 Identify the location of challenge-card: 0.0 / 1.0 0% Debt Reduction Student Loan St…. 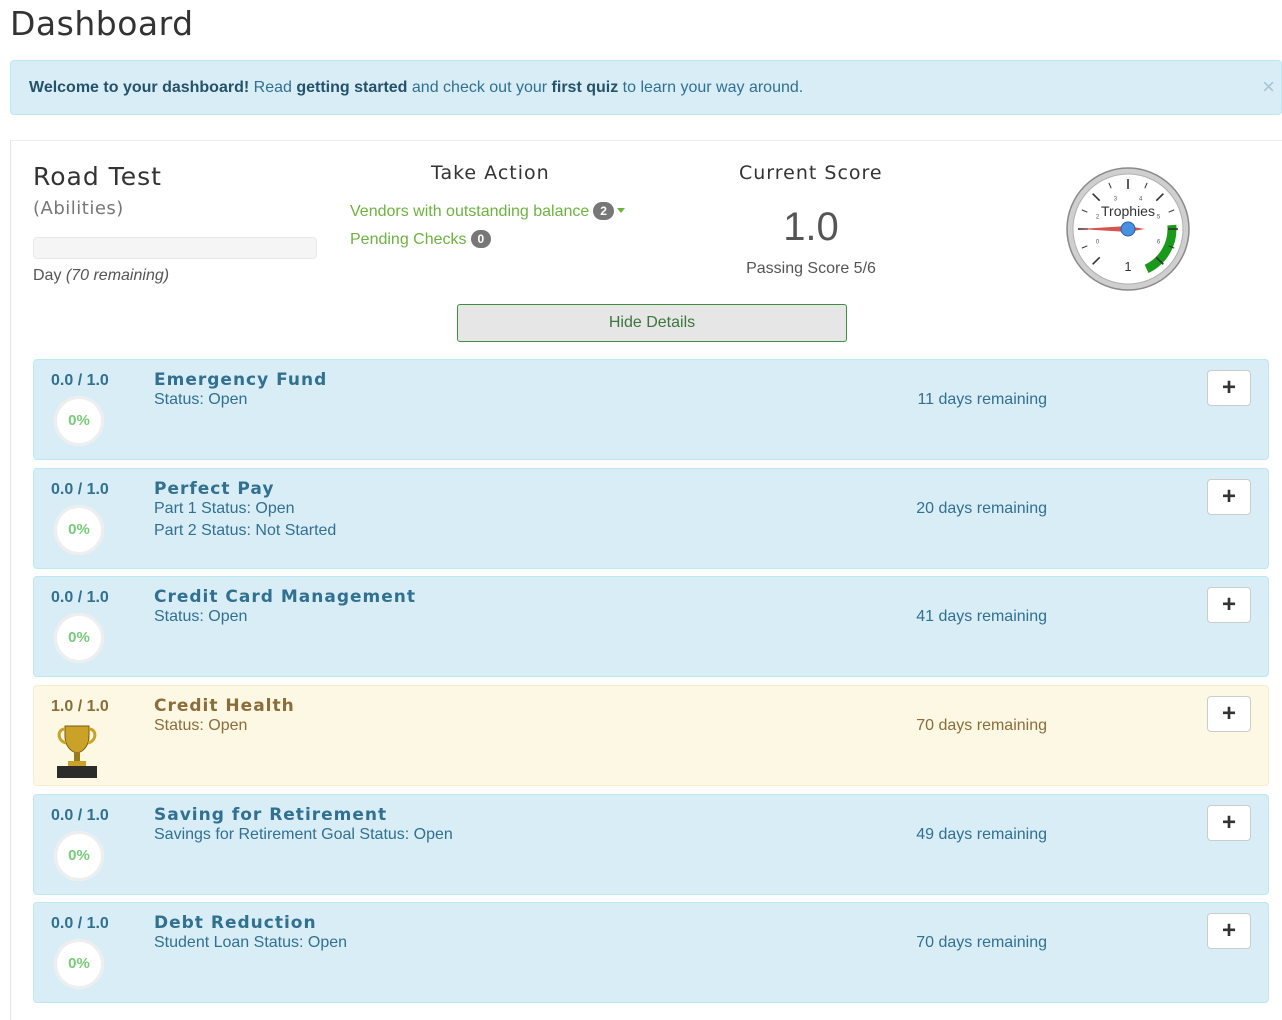
(651, 952).